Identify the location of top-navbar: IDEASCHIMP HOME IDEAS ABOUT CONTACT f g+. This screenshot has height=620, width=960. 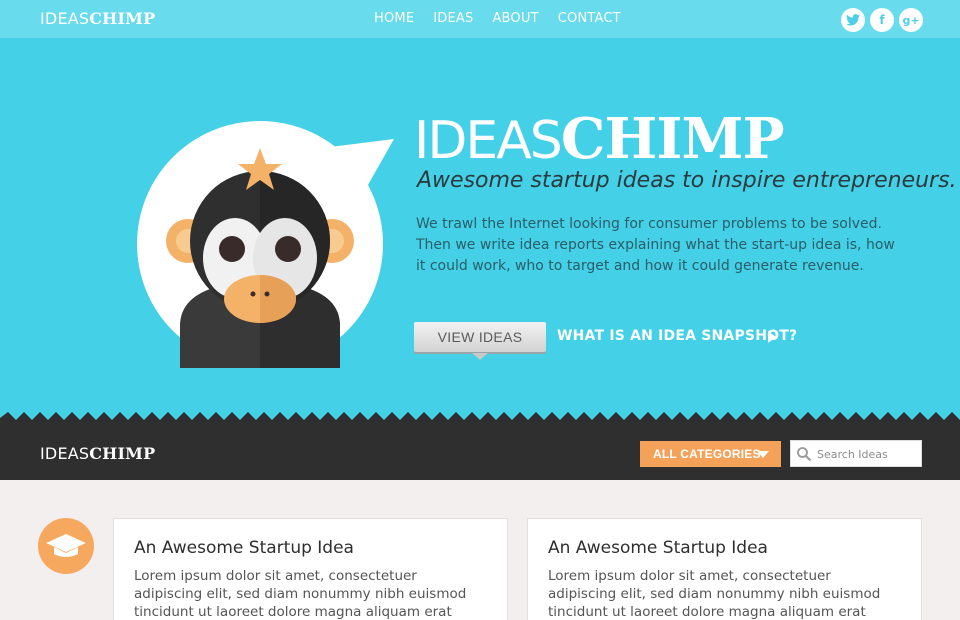
(480, 19).